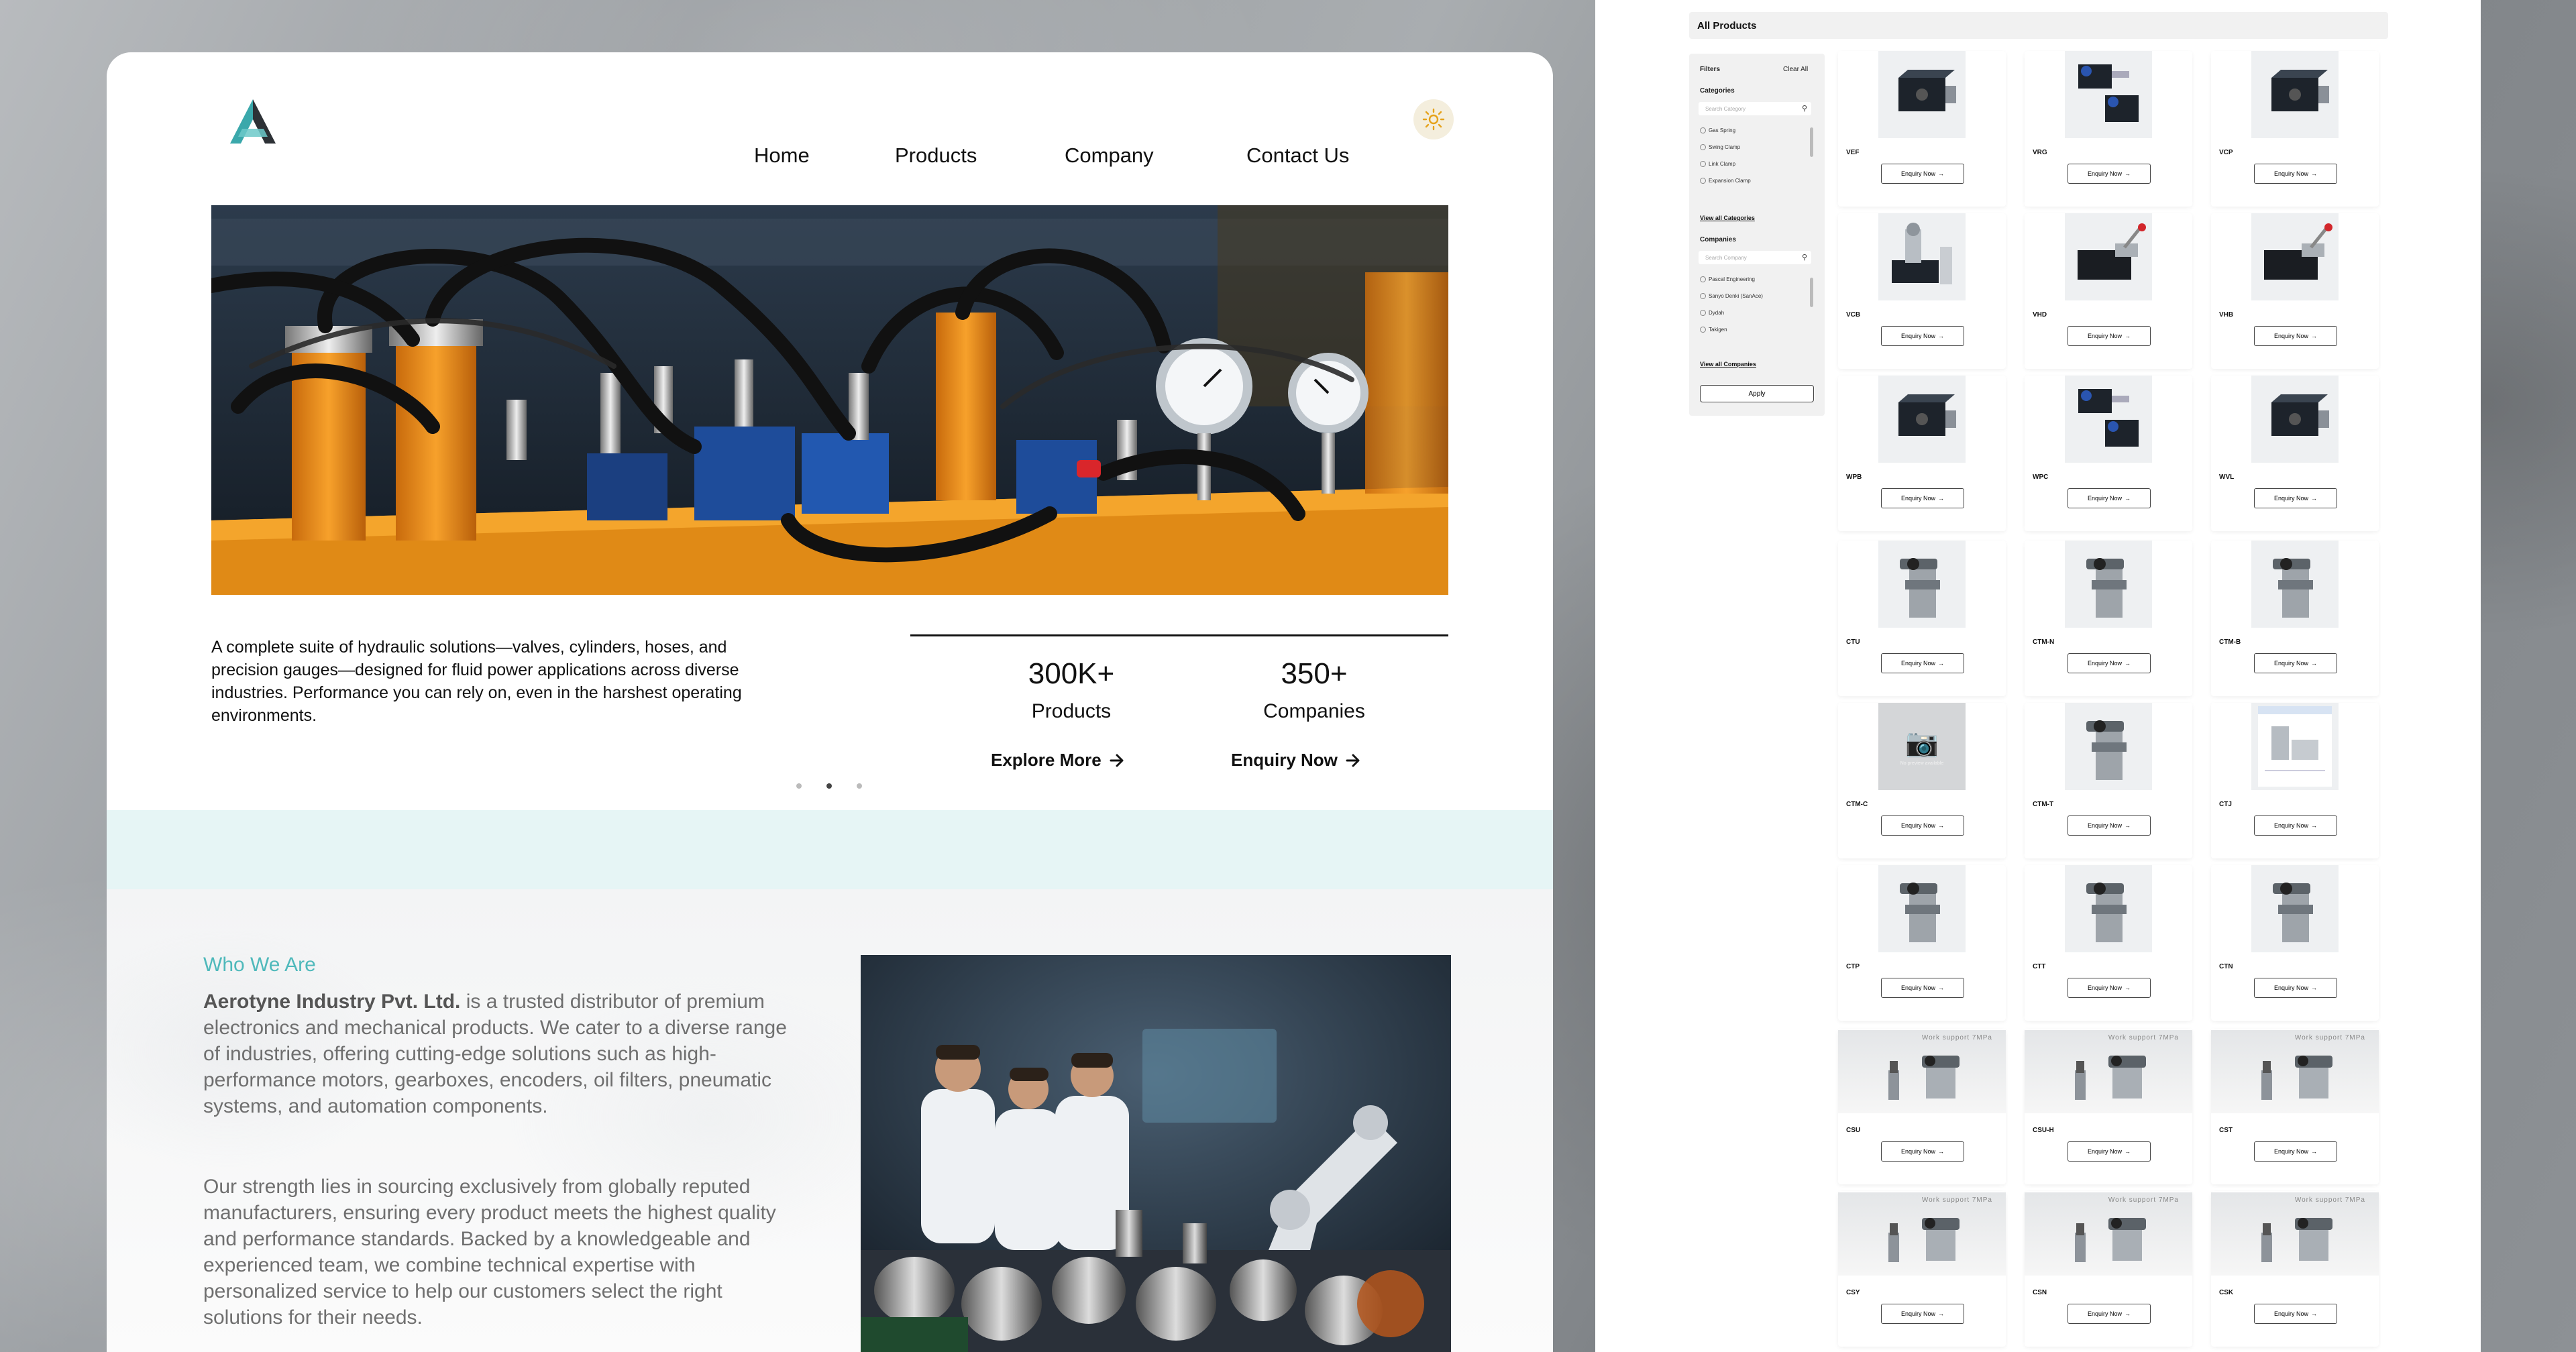 This screenshot has width=2576, height=1352. What do you see at coordinates (2108, 780) in the screenshot?
I see `product-card: CTM-T Enquiry Now →` at bounding box center [2108, 780].